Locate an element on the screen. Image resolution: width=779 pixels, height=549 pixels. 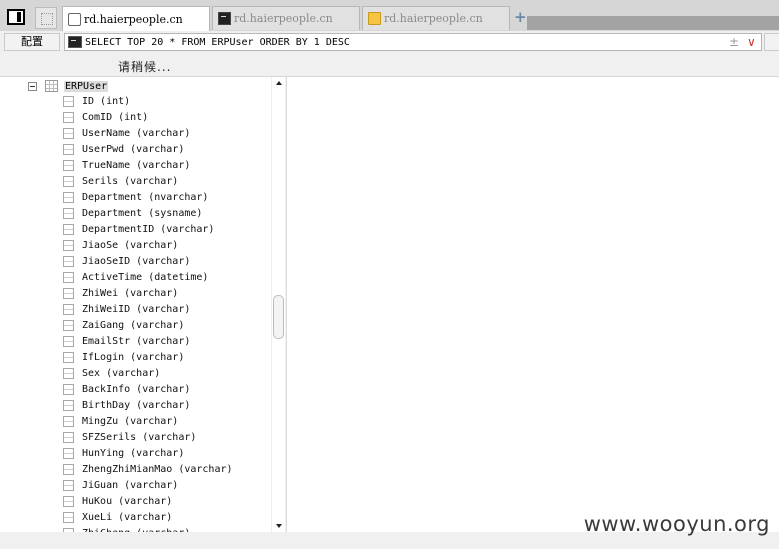
column-label: ActiveTime (datetime) is located at coordinates (145, 277).